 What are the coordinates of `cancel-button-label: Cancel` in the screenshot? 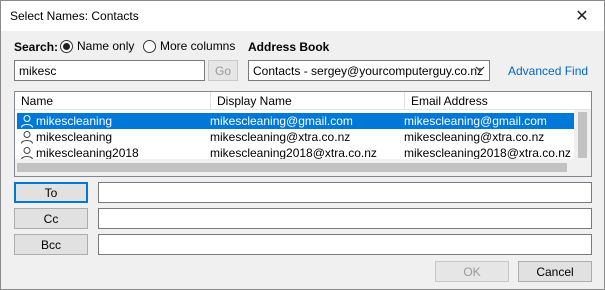 It's located at (555, 271).